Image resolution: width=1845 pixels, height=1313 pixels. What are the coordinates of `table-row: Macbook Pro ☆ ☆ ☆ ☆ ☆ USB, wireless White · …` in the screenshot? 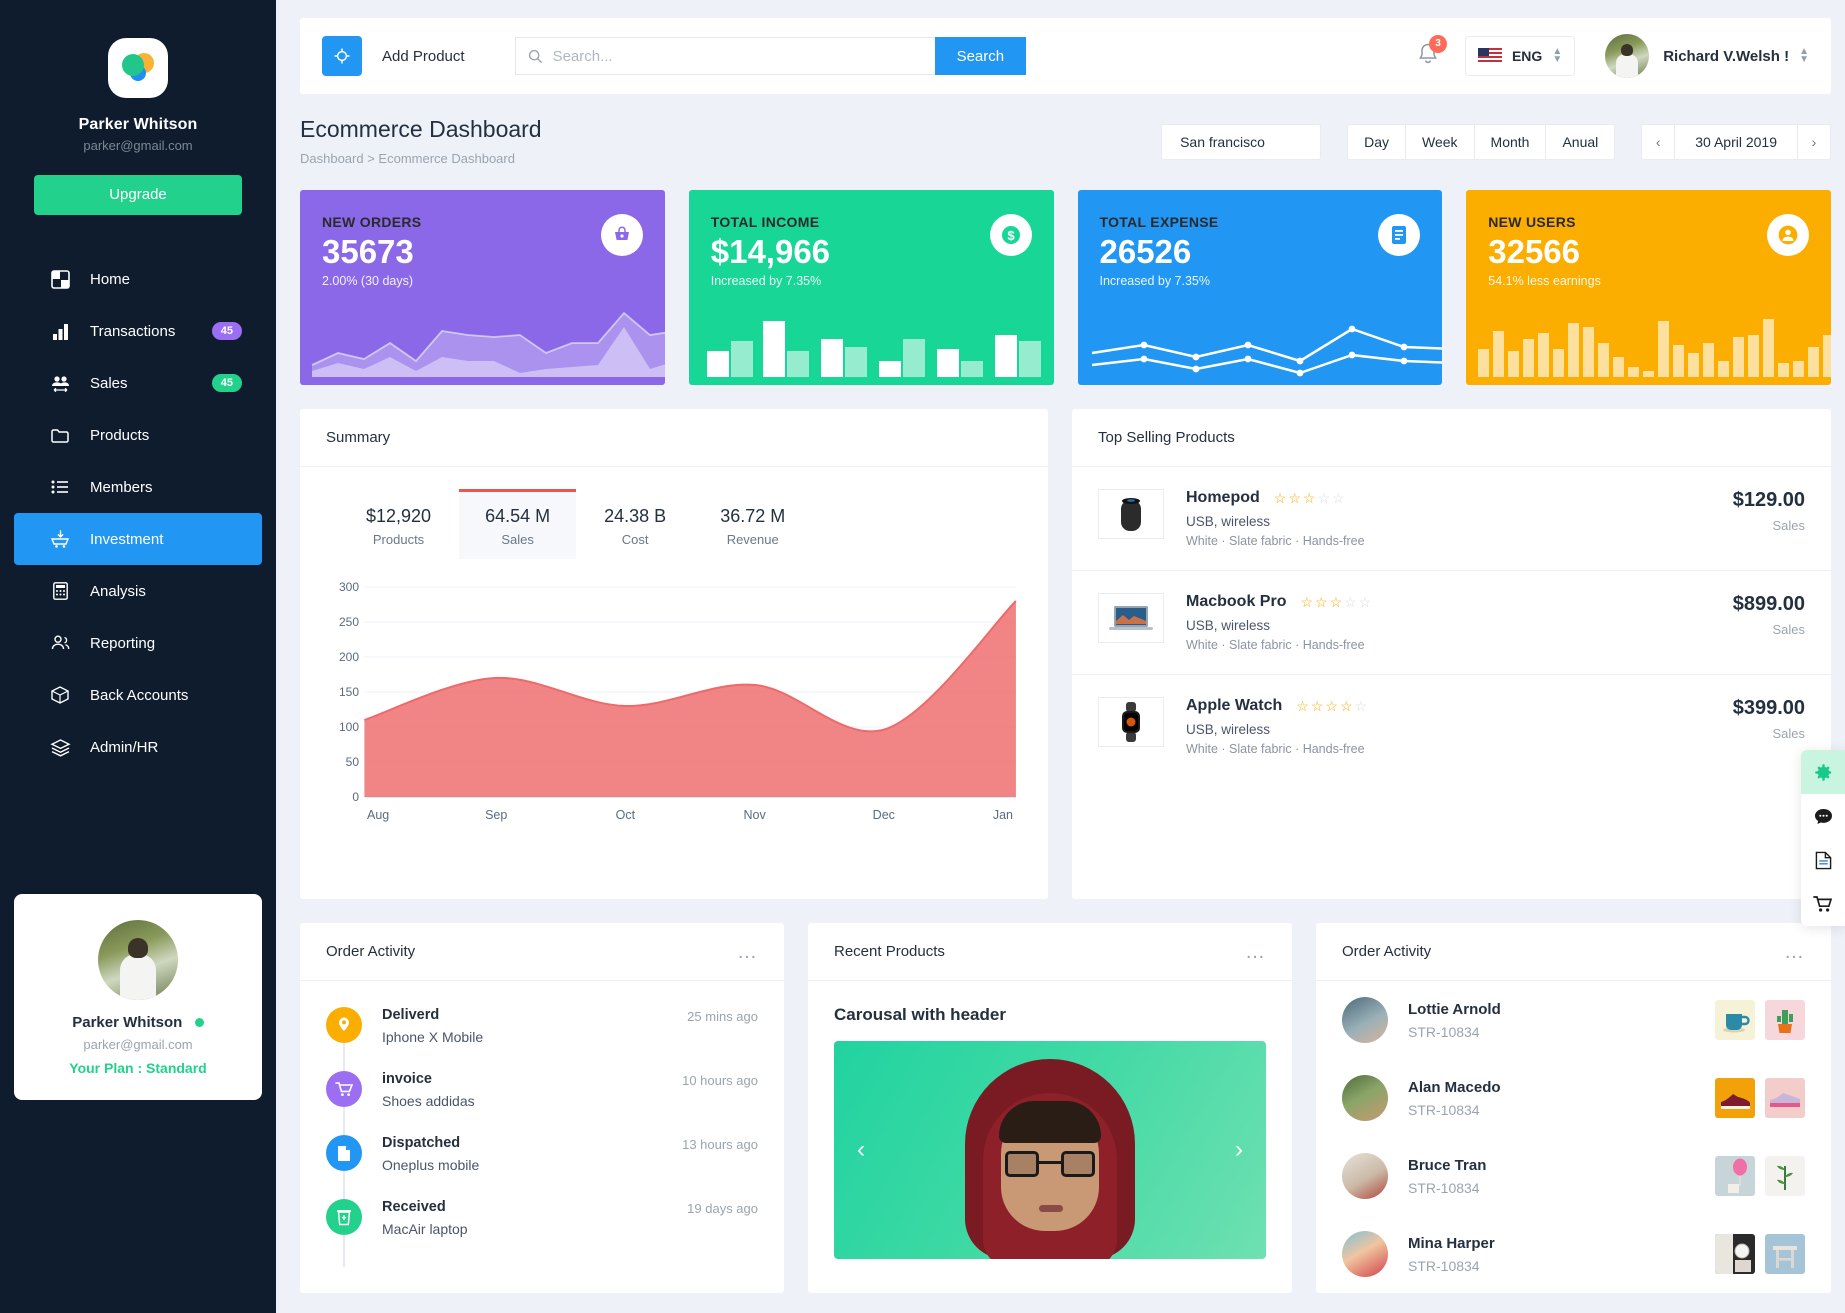 It's located at (1451, 623).